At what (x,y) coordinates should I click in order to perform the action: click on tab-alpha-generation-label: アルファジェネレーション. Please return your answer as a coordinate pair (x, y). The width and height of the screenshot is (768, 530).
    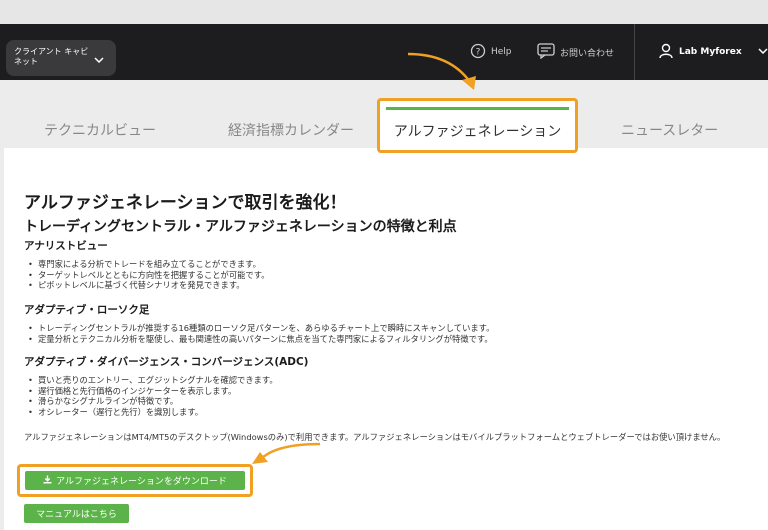
    Looking at the image, I should click on (477, 132).